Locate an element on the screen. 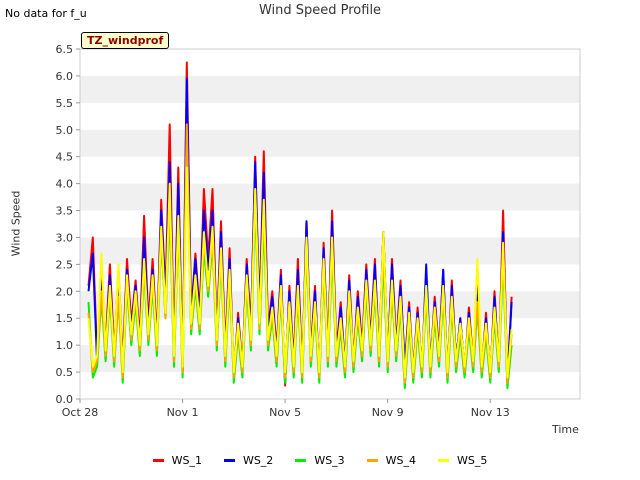  legend-item-ws2: WS_2 is located at coordinates (248, 460).